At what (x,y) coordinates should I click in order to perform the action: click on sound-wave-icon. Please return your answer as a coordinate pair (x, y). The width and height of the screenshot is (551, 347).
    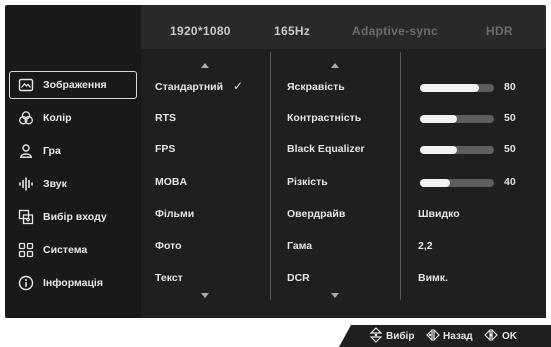
    Looking at the image, I should click on (26, 184).